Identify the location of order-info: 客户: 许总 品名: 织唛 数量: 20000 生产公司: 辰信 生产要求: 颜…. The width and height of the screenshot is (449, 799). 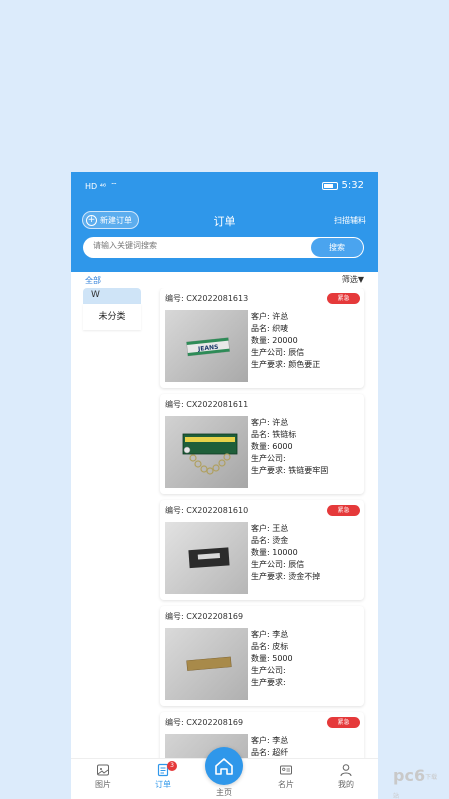
(285, 341).